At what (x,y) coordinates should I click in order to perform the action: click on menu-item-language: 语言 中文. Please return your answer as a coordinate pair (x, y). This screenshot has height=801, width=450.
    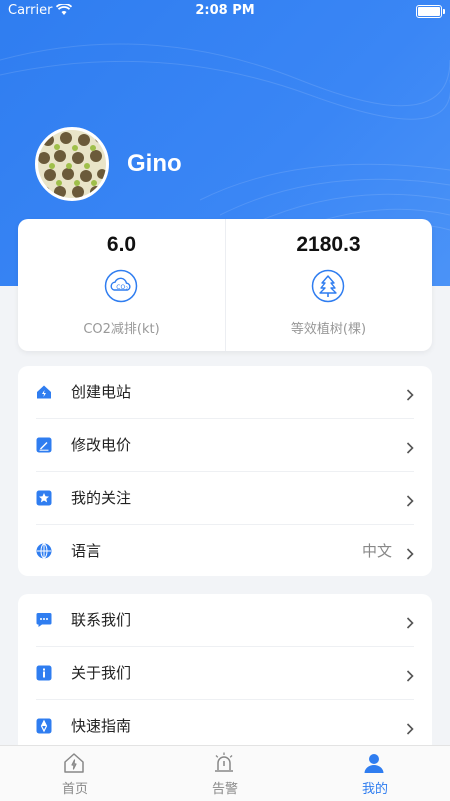
    Looking at the image, I should click on (225, 551).